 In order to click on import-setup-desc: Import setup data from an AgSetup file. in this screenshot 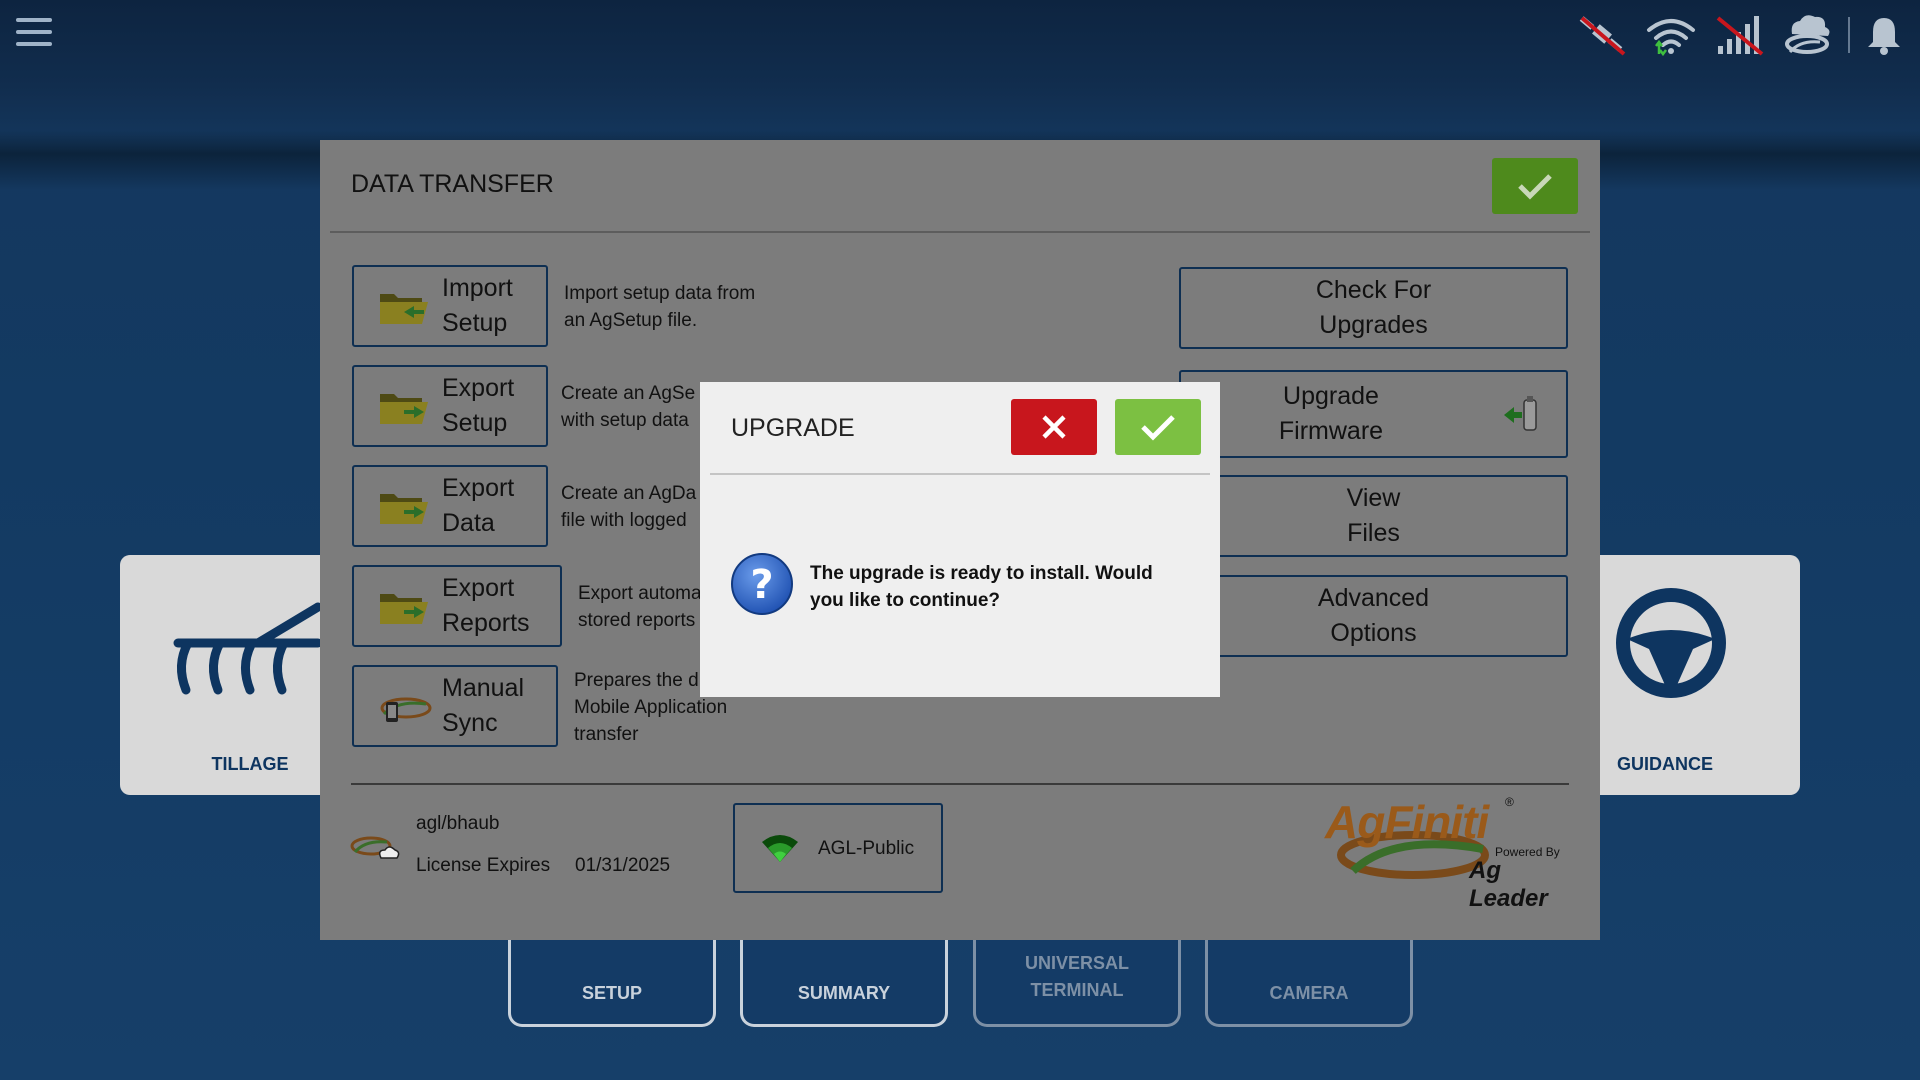, I will do `click(660, 307)`.